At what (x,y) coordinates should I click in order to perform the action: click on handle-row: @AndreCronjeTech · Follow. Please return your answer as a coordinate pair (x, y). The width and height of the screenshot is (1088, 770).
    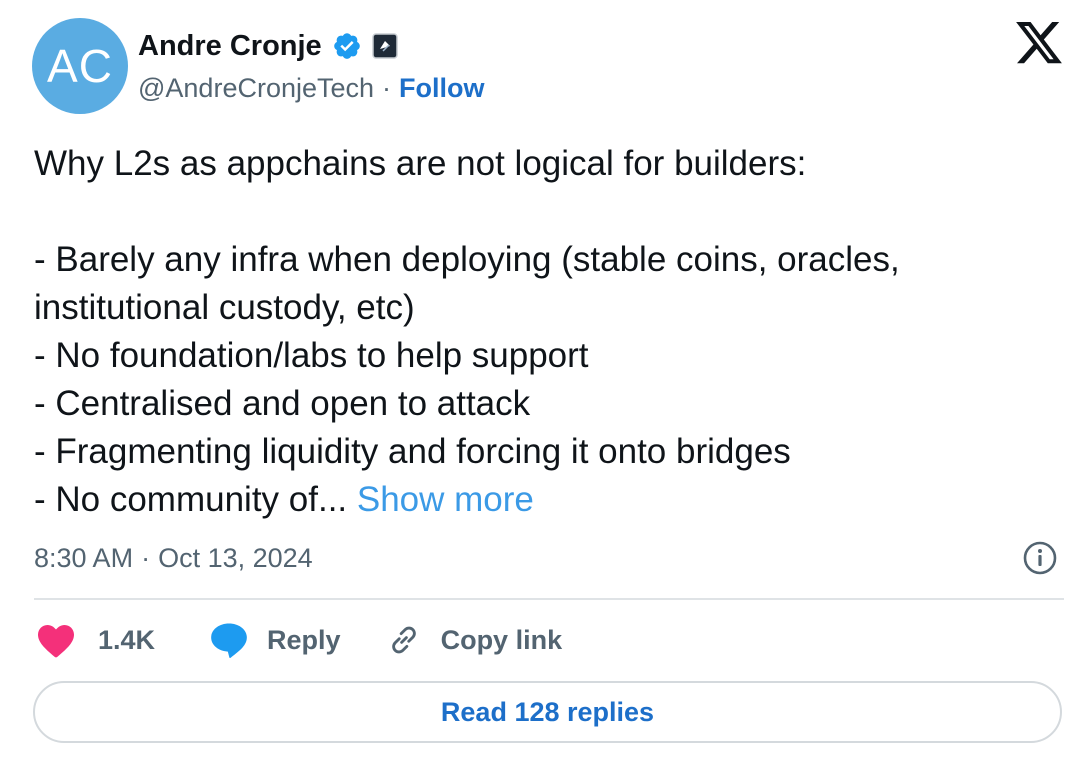
    Looking at the image, I should click on (311, 88).